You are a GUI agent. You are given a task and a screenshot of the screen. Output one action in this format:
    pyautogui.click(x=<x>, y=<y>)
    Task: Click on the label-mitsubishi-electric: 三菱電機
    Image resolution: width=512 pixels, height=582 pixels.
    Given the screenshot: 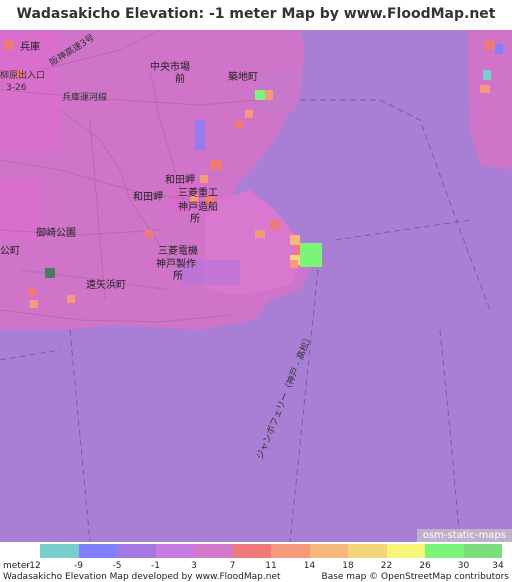 What is the action you would take?
    pyautogui.click(x=178, y=250)
    